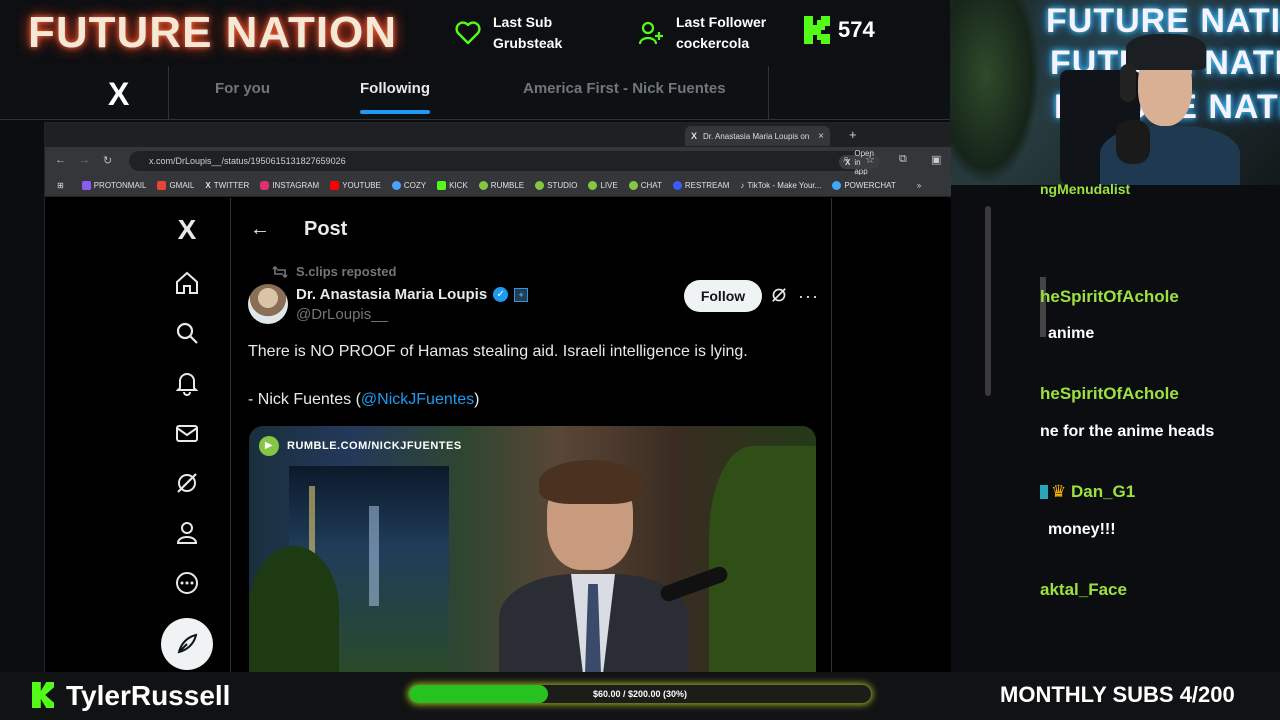 The height and width of the screenshot is (720, 1280). Describe the element at coordinates (528, 43) in the screenshot. I see `last-sub-name: Grubsteak` at that location.